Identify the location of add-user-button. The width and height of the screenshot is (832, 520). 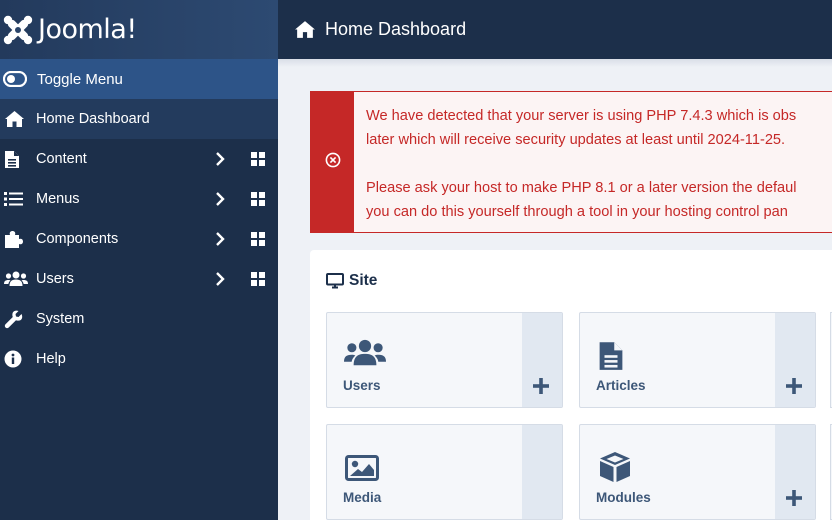
(542, 360).